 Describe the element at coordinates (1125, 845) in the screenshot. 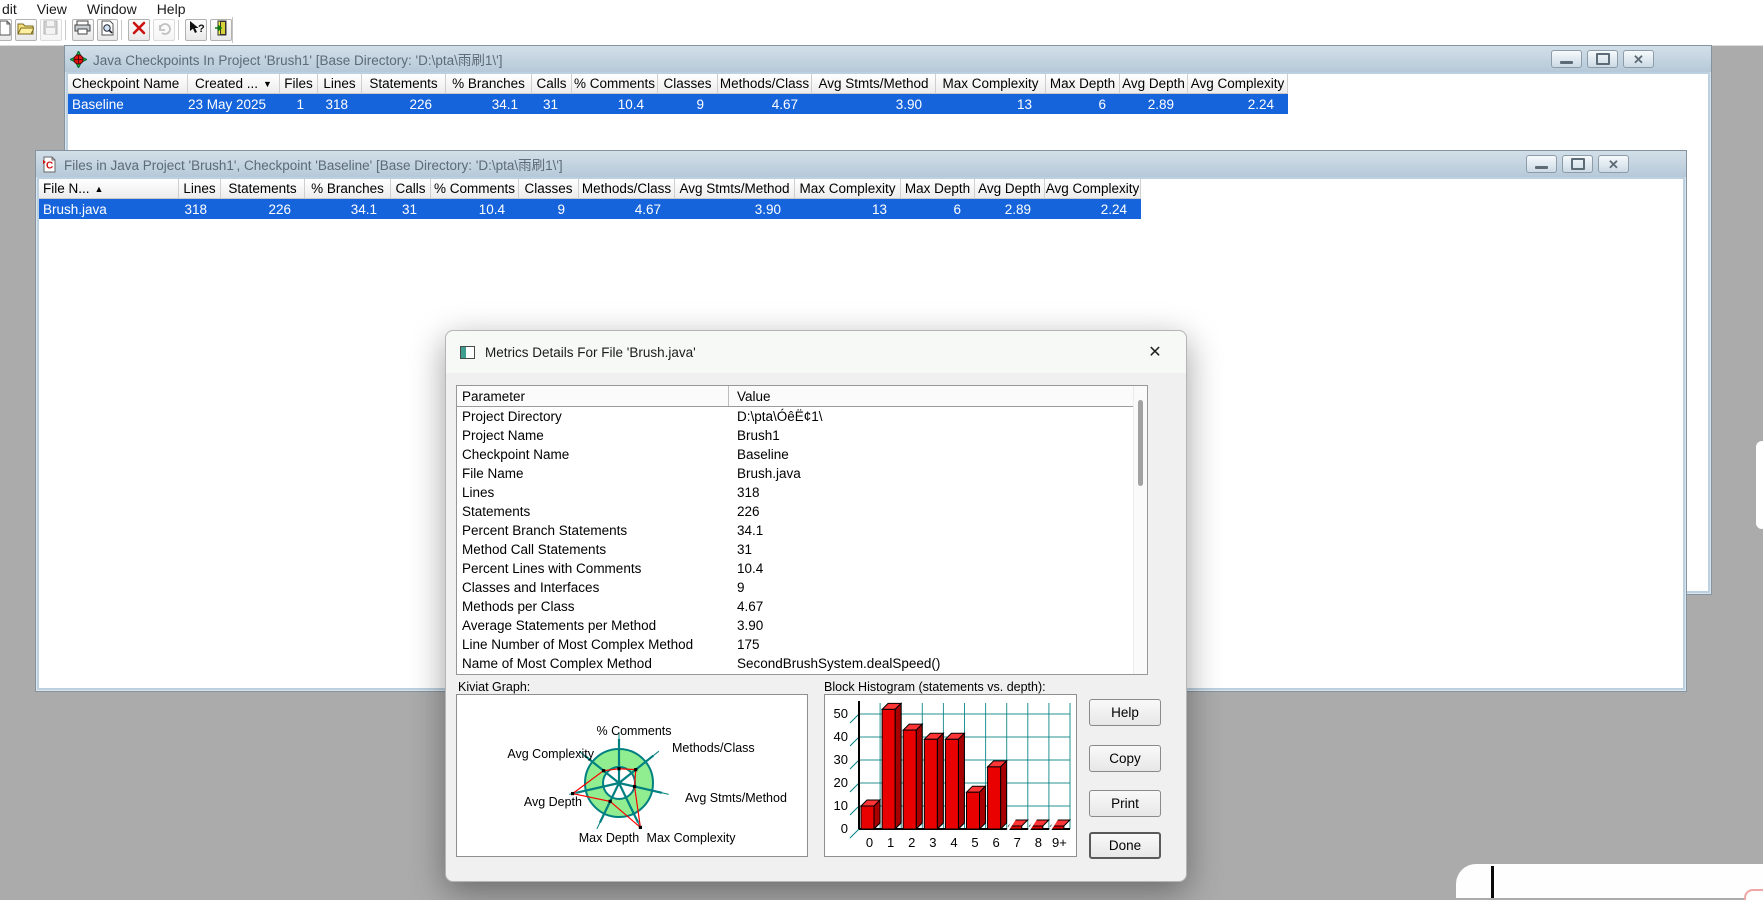

I see `done-button: Done` at that location.